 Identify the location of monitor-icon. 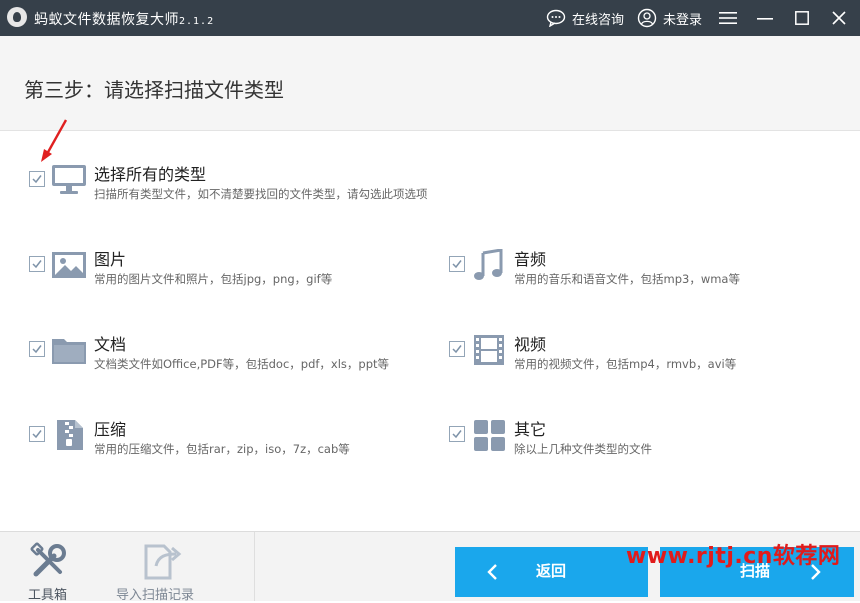
(69, 179).